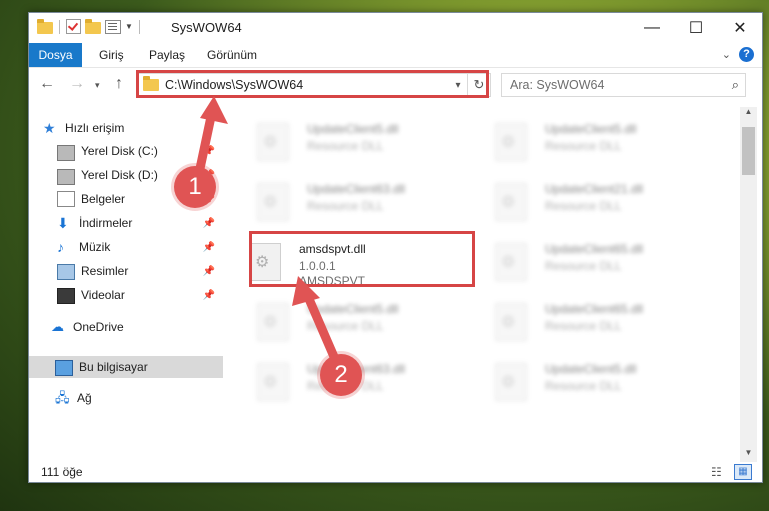 This screenshot has height=511, width=769. Describe the element at coordinates (214, 110) in the screenshot. I see `arrow-1-head-icon` at that location.